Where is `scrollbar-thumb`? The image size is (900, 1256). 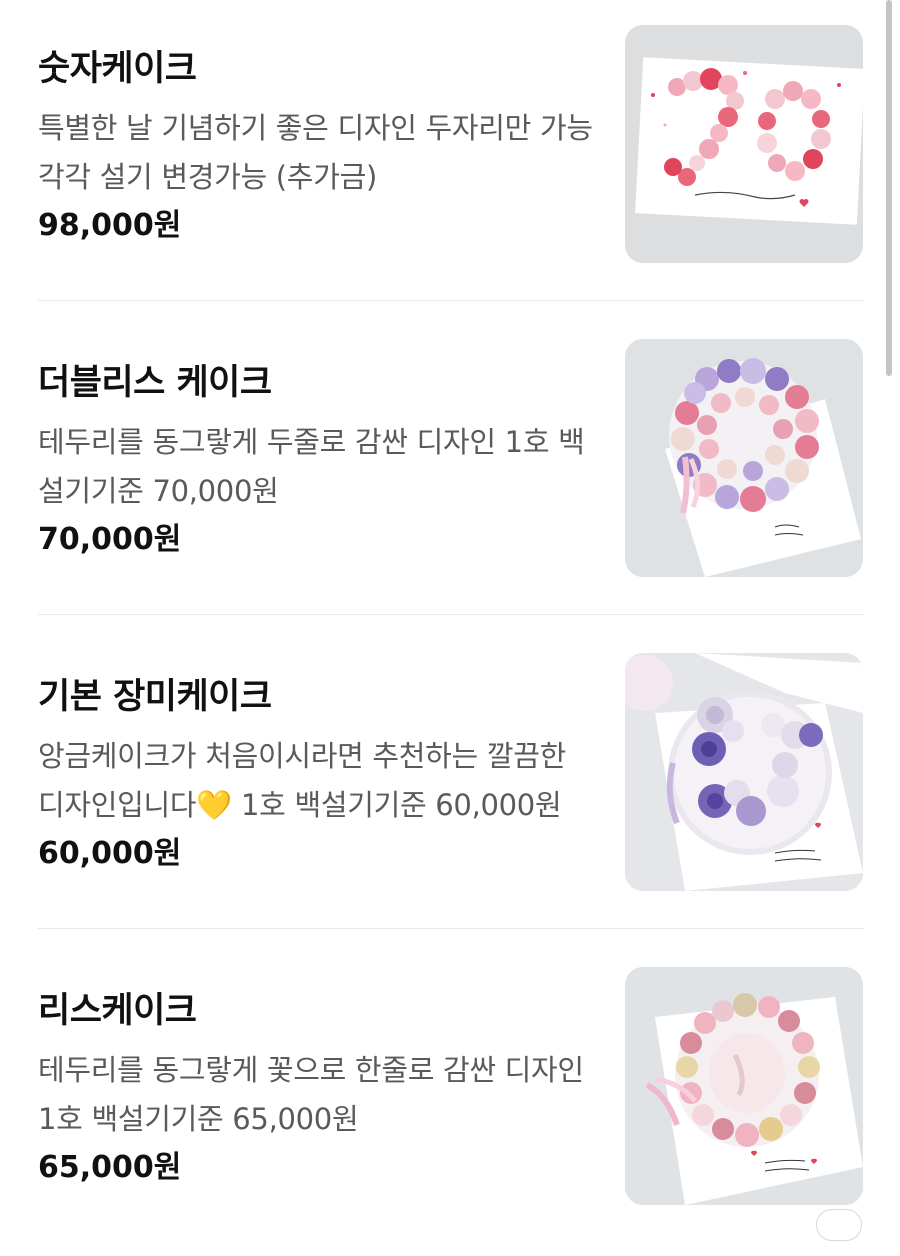
scrollbar-thumb is located at coordinates (889, 188).